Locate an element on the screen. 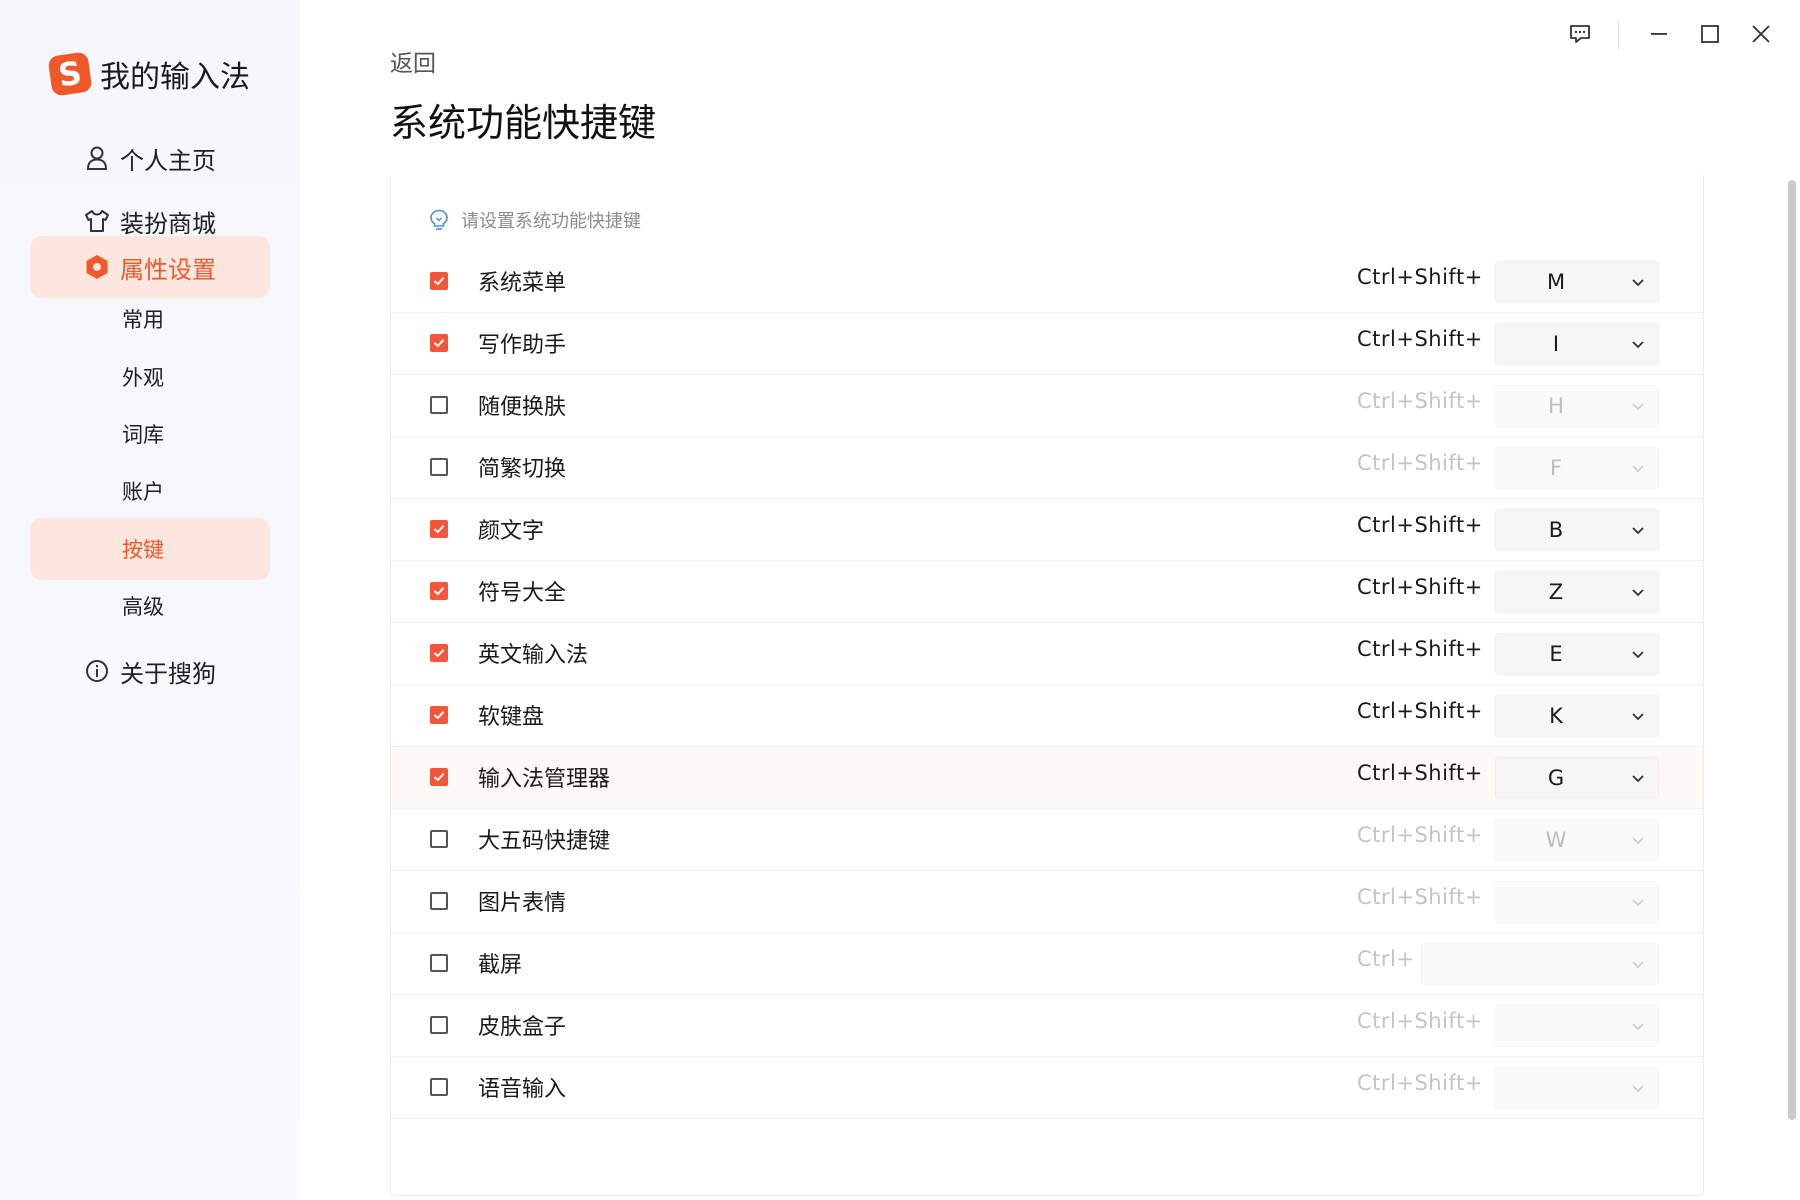 This screenshot has height=1200, width=1800. key-select: I is located at coordinates (1577, 344).